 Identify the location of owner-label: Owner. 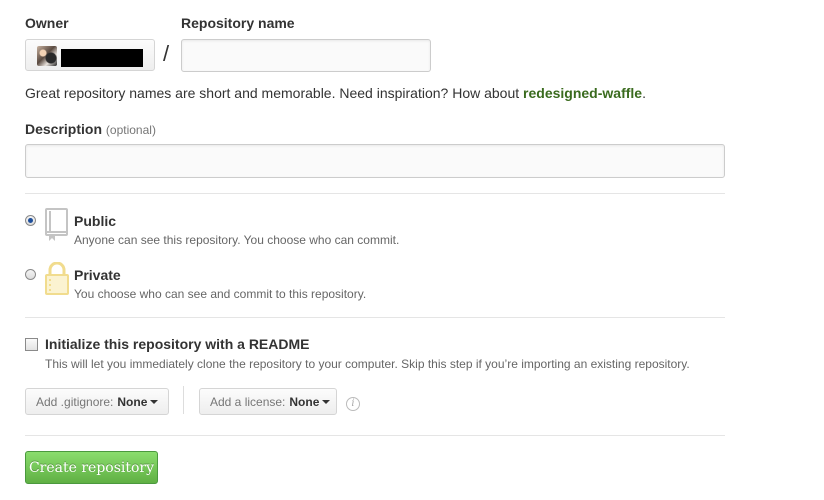
(47, 23).